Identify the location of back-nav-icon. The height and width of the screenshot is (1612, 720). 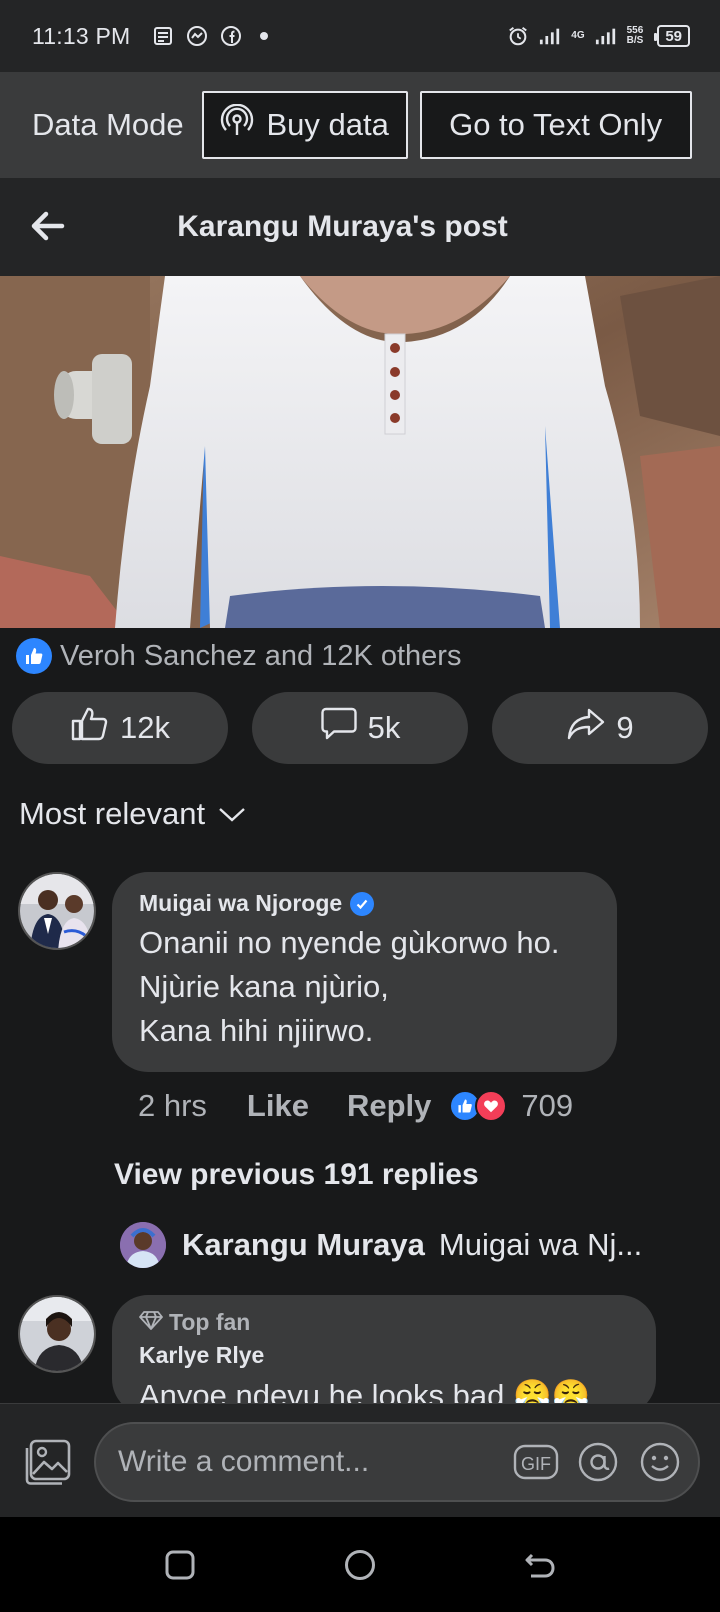
(540, 1565).